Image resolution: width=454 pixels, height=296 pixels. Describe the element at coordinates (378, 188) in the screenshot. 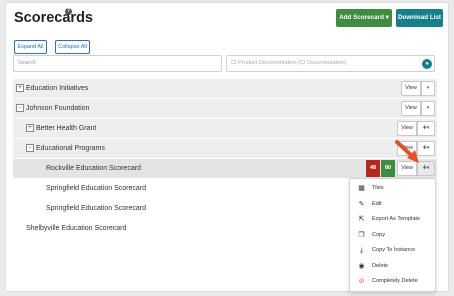

I see `menu-item-label: Tiles` at that location.